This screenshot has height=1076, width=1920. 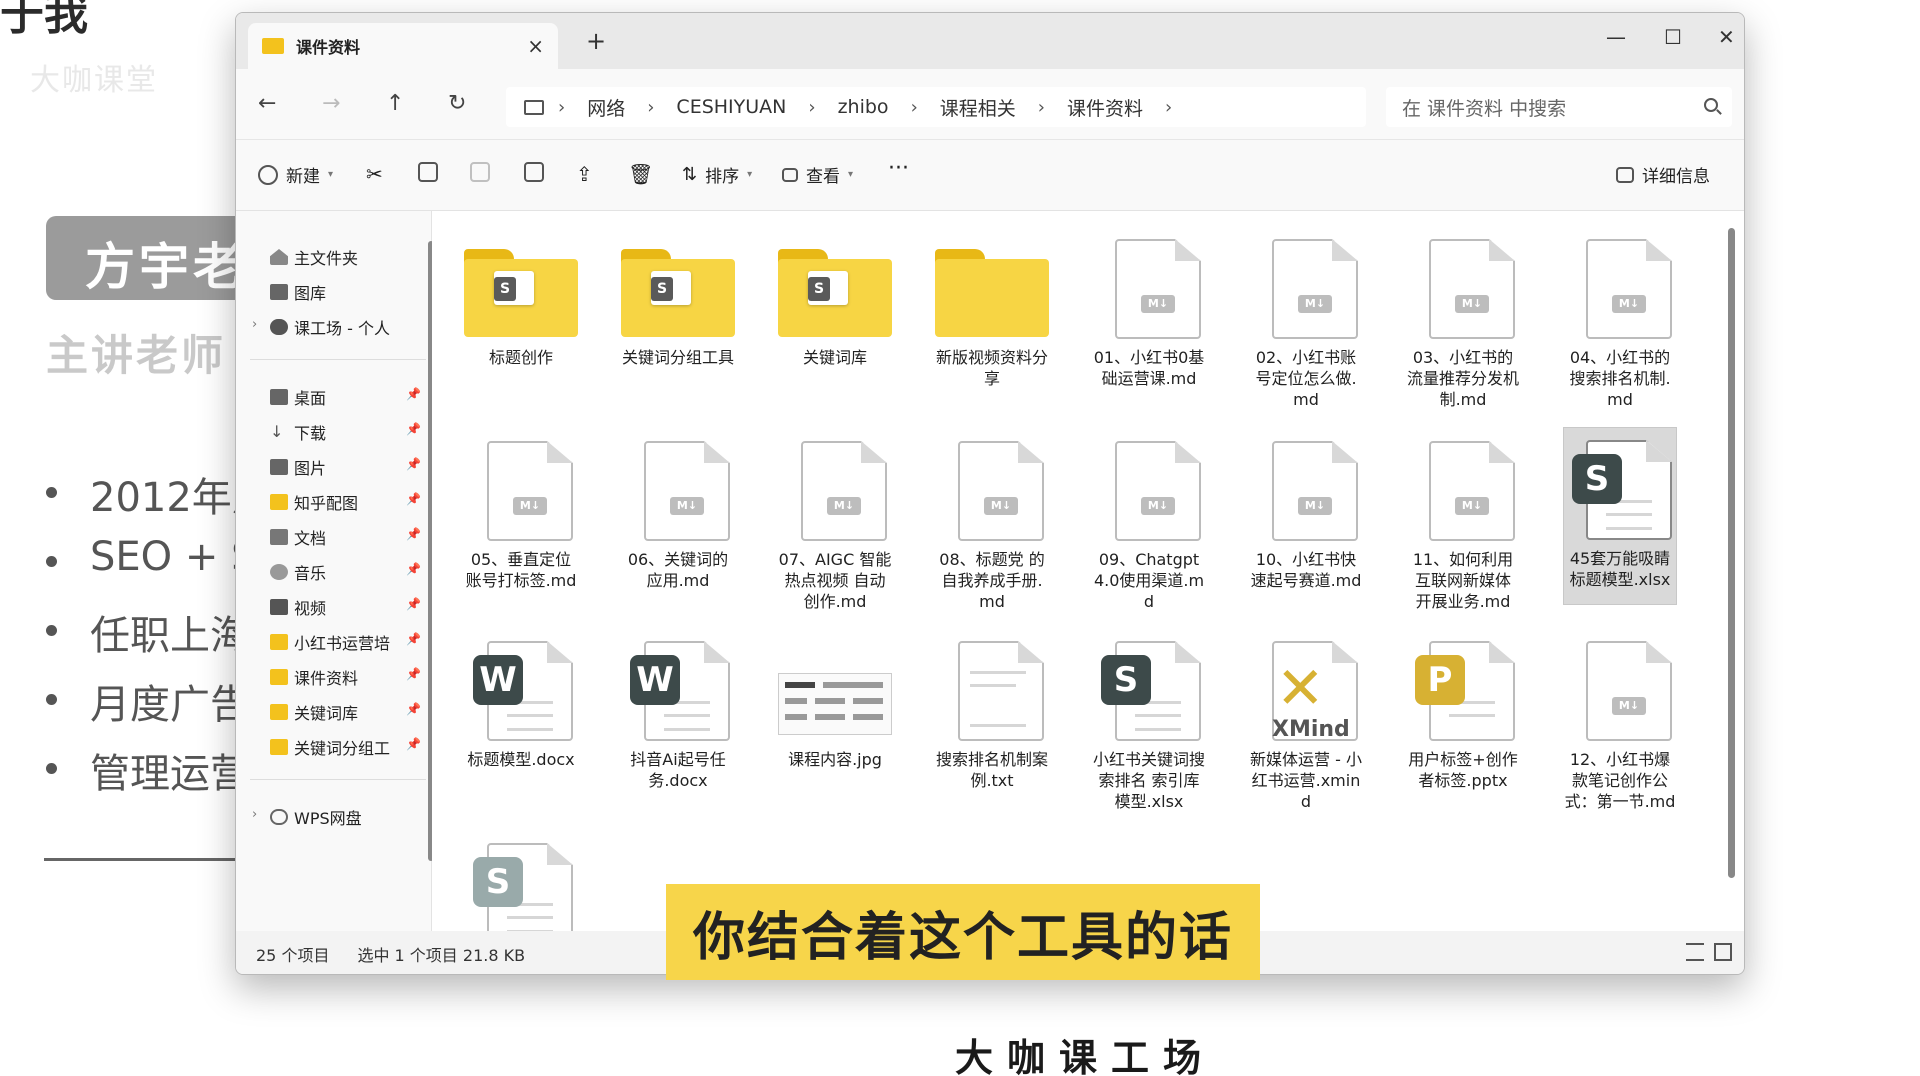 I want to click on file-item-xlsx: S 小红书关键词搜索排名 索引库模型.xlsx, so click(x=1149, y=726).